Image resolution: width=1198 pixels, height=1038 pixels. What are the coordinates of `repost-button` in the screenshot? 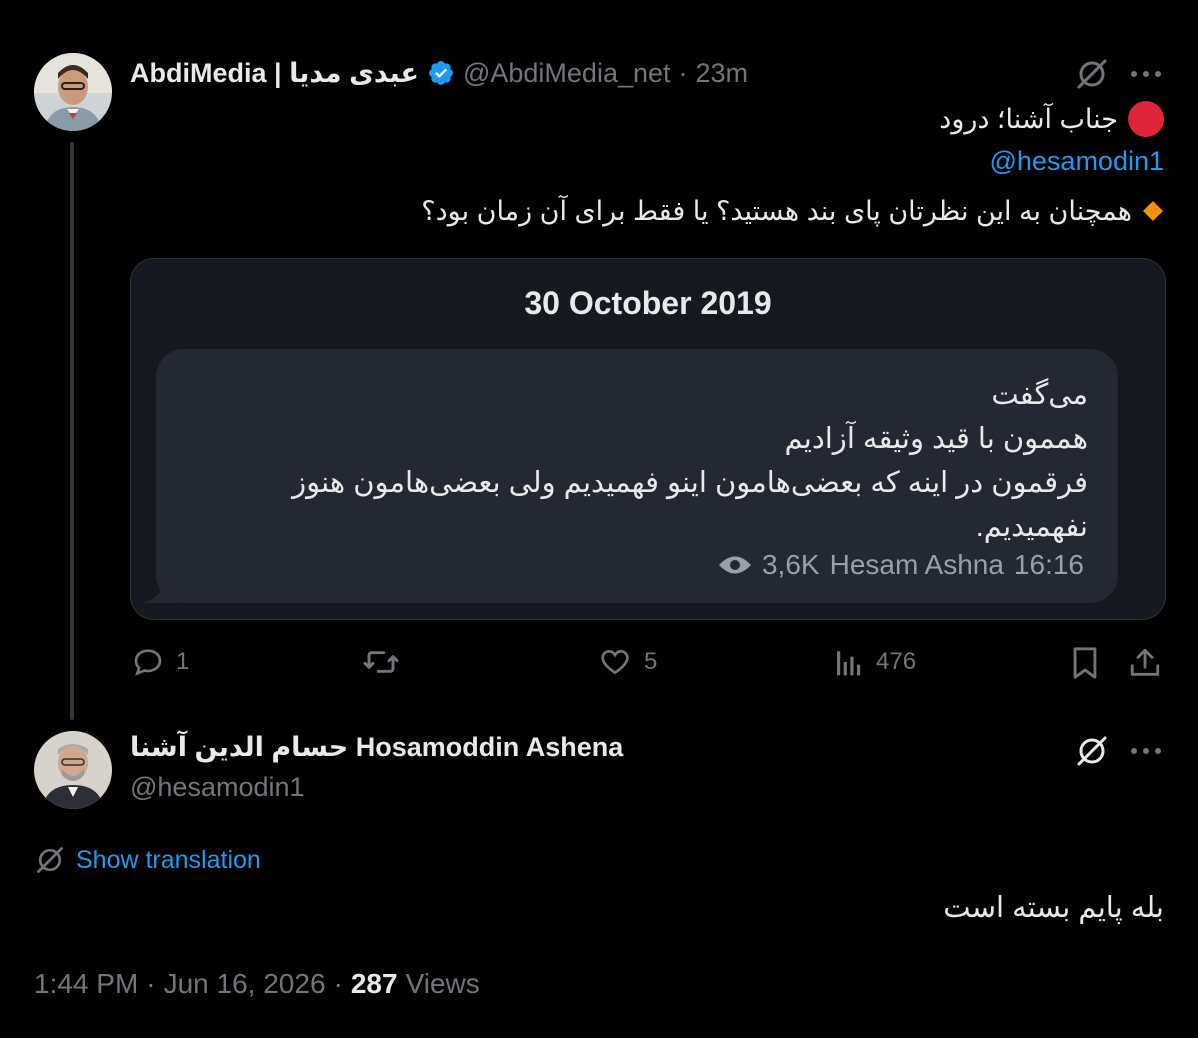 It's located at (387, 662).